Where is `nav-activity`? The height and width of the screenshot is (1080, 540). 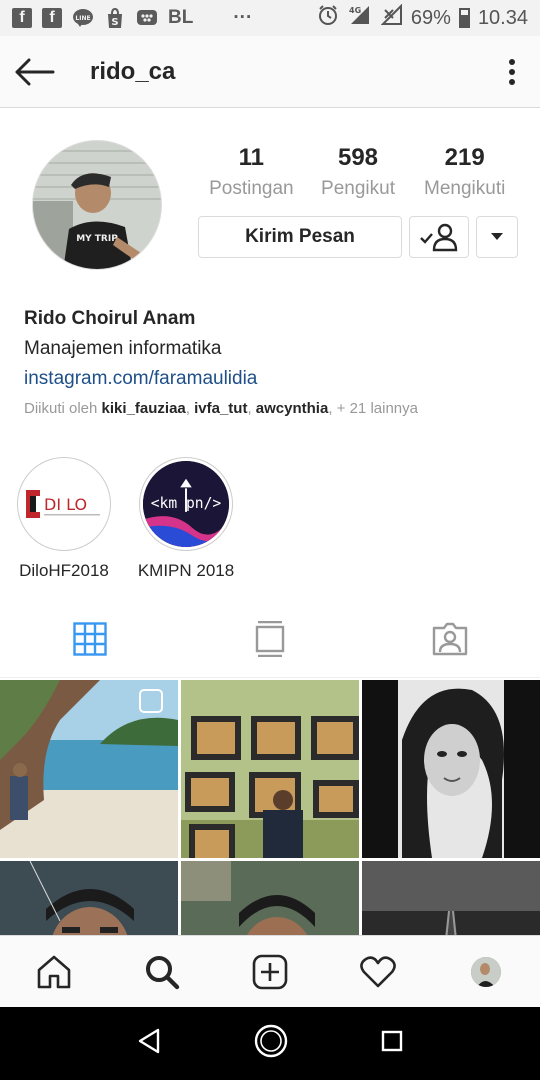 nav-activity is located at coordinates (378, 972).